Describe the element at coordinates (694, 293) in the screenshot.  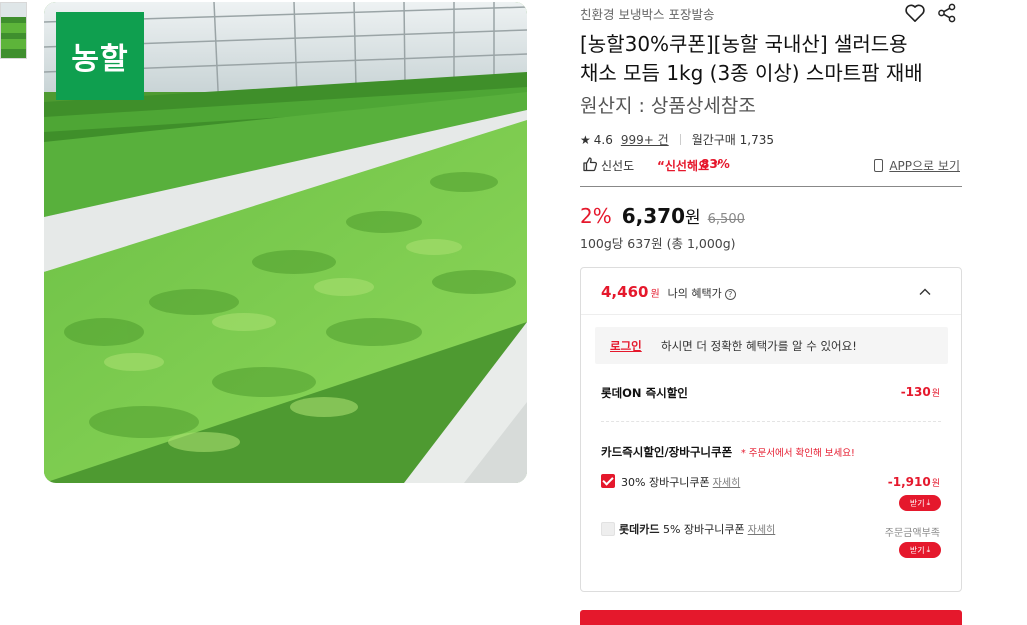
I see `benefit-label: 나의 혜택가` at that location.